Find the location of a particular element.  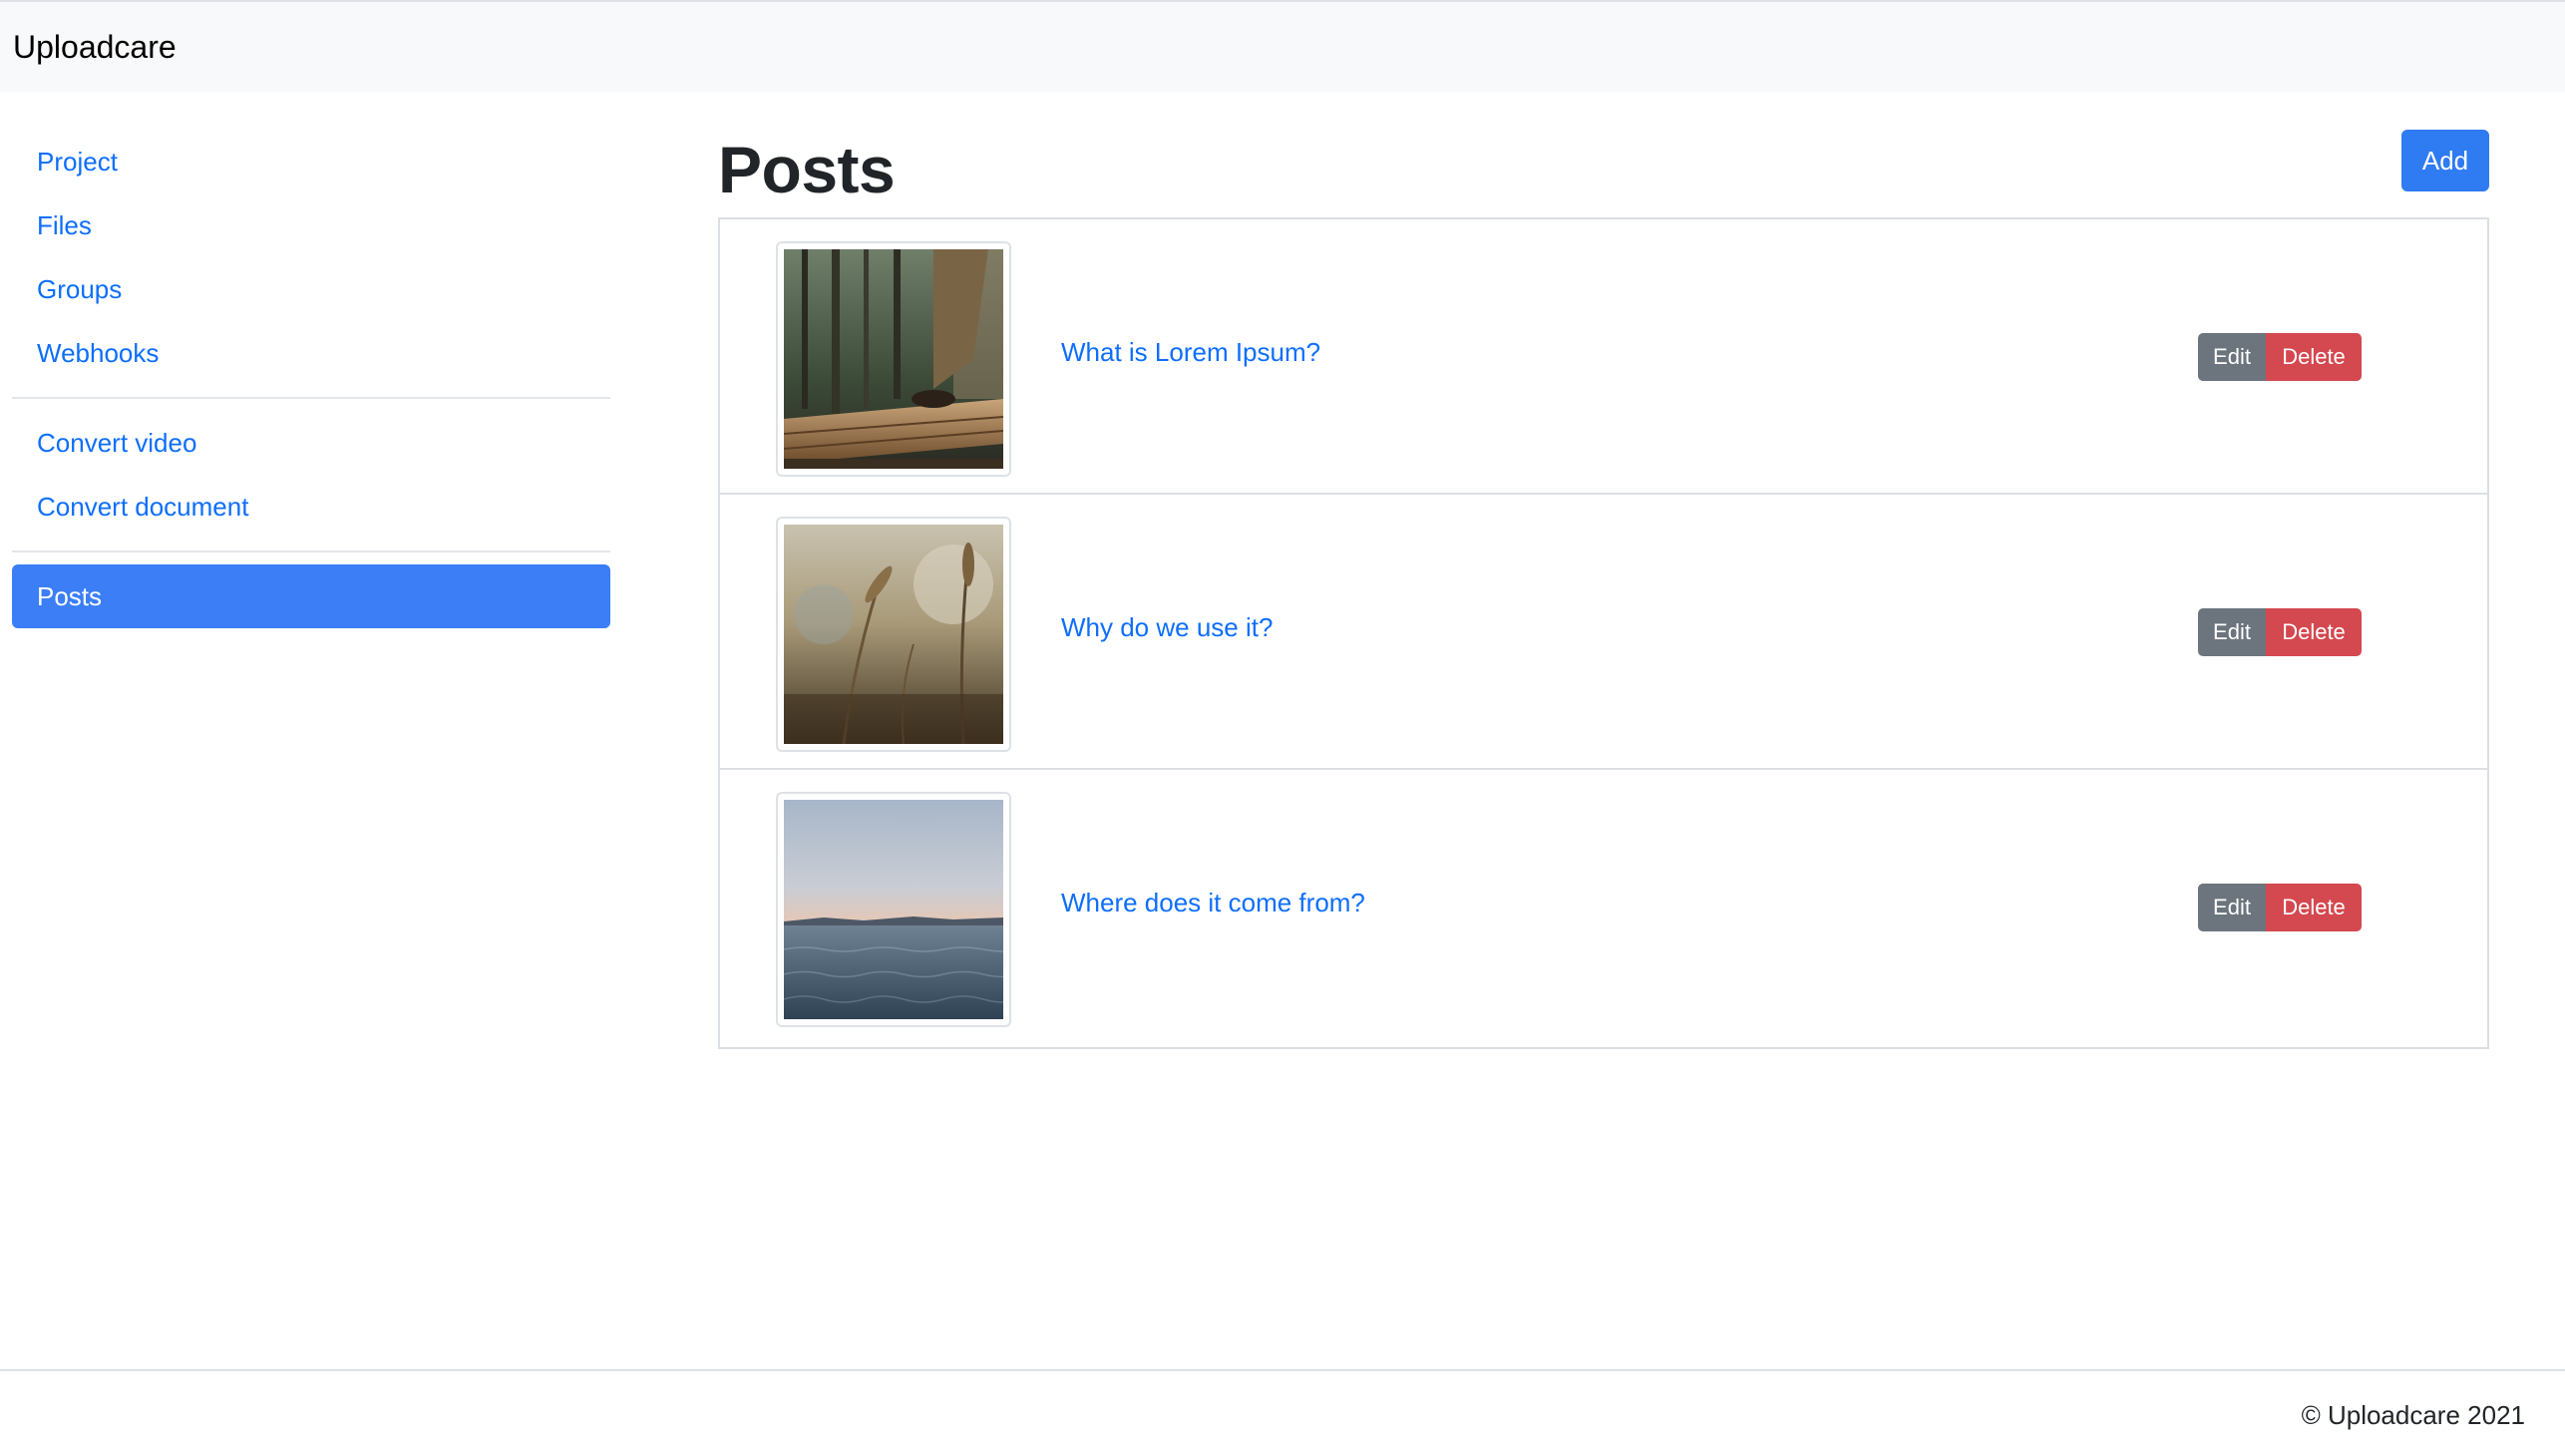

wheat-grass-photo is located at coordinates (893, 634).